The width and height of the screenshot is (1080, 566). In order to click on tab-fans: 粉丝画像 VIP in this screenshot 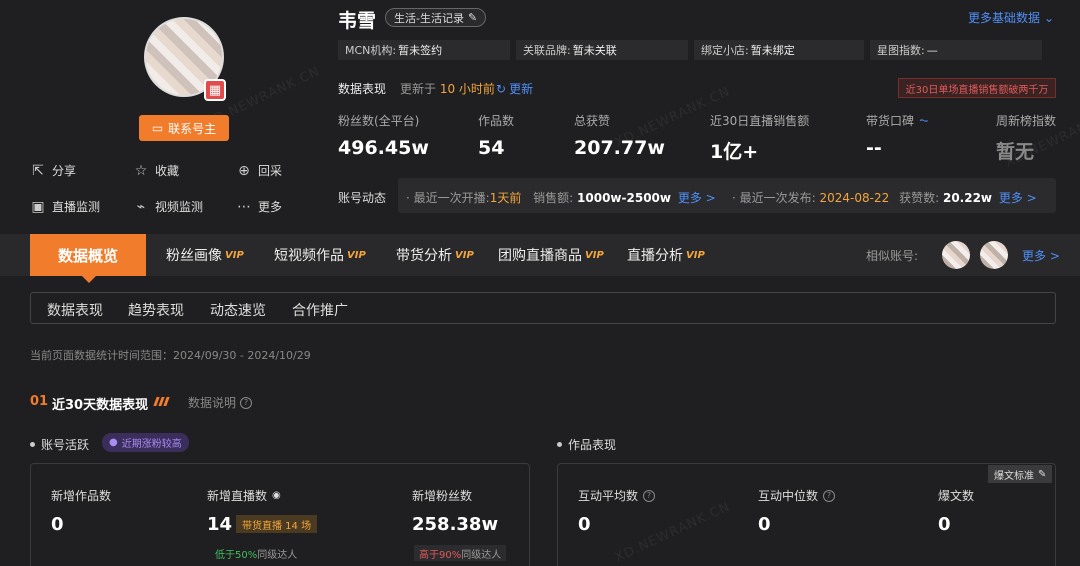, I will do `click(205, 255)`.